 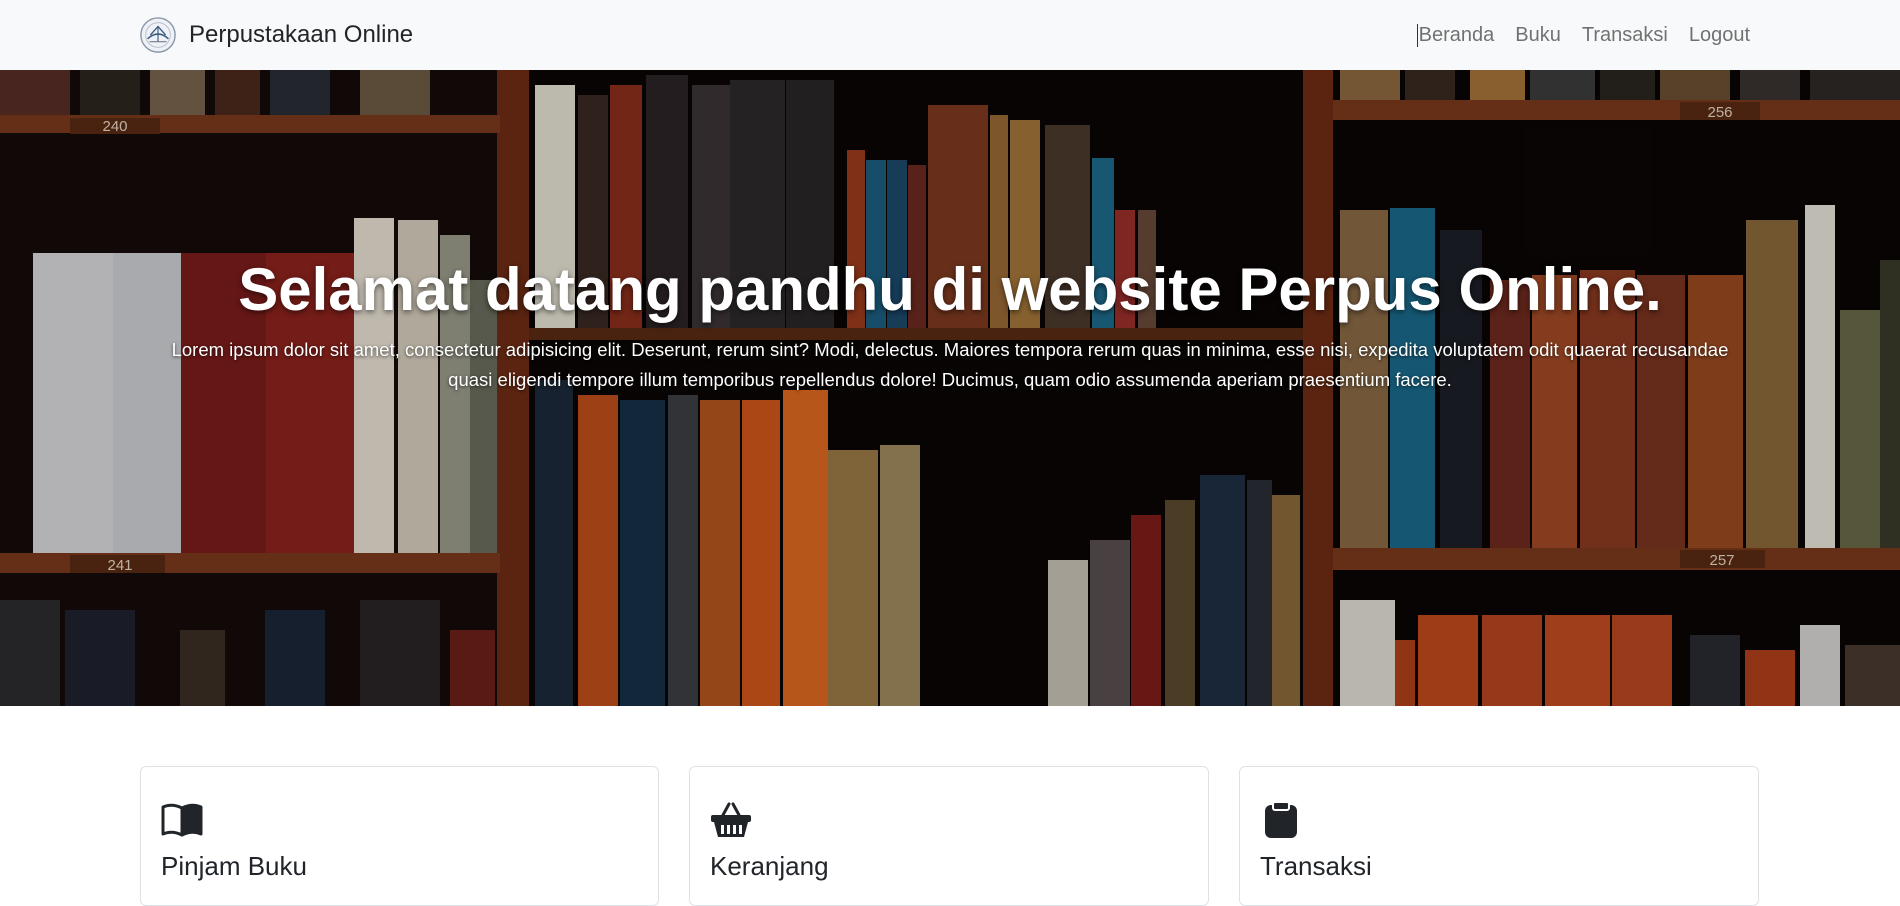 I want to click on nav-link-logout: Logout, so click(x=1719, y=35).